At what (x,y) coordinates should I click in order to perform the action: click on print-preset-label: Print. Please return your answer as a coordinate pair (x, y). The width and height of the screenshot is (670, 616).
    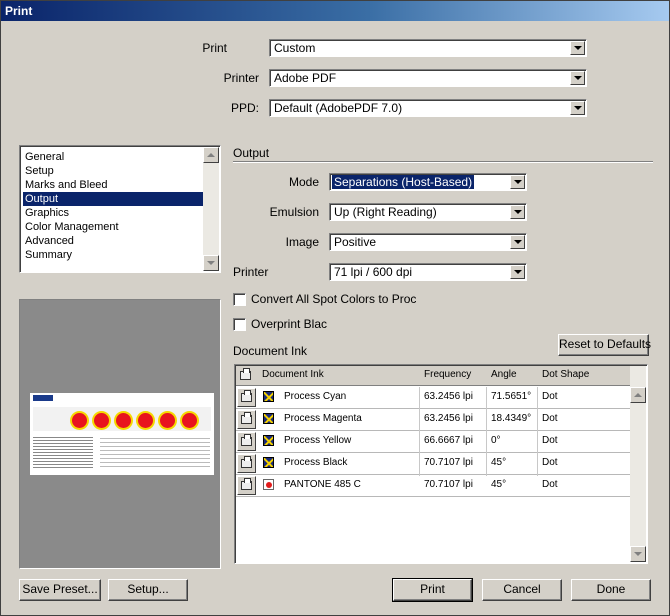
    Looking at the image, I should click on (214, 48).